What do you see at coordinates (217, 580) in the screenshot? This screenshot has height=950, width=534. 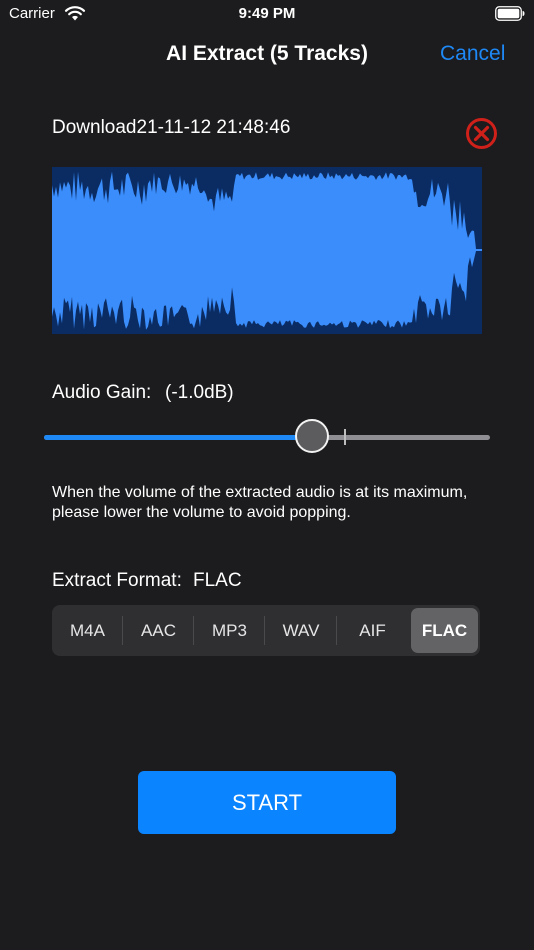 I see `extract-format-value: FLAC` at bounding box center [217, 580].